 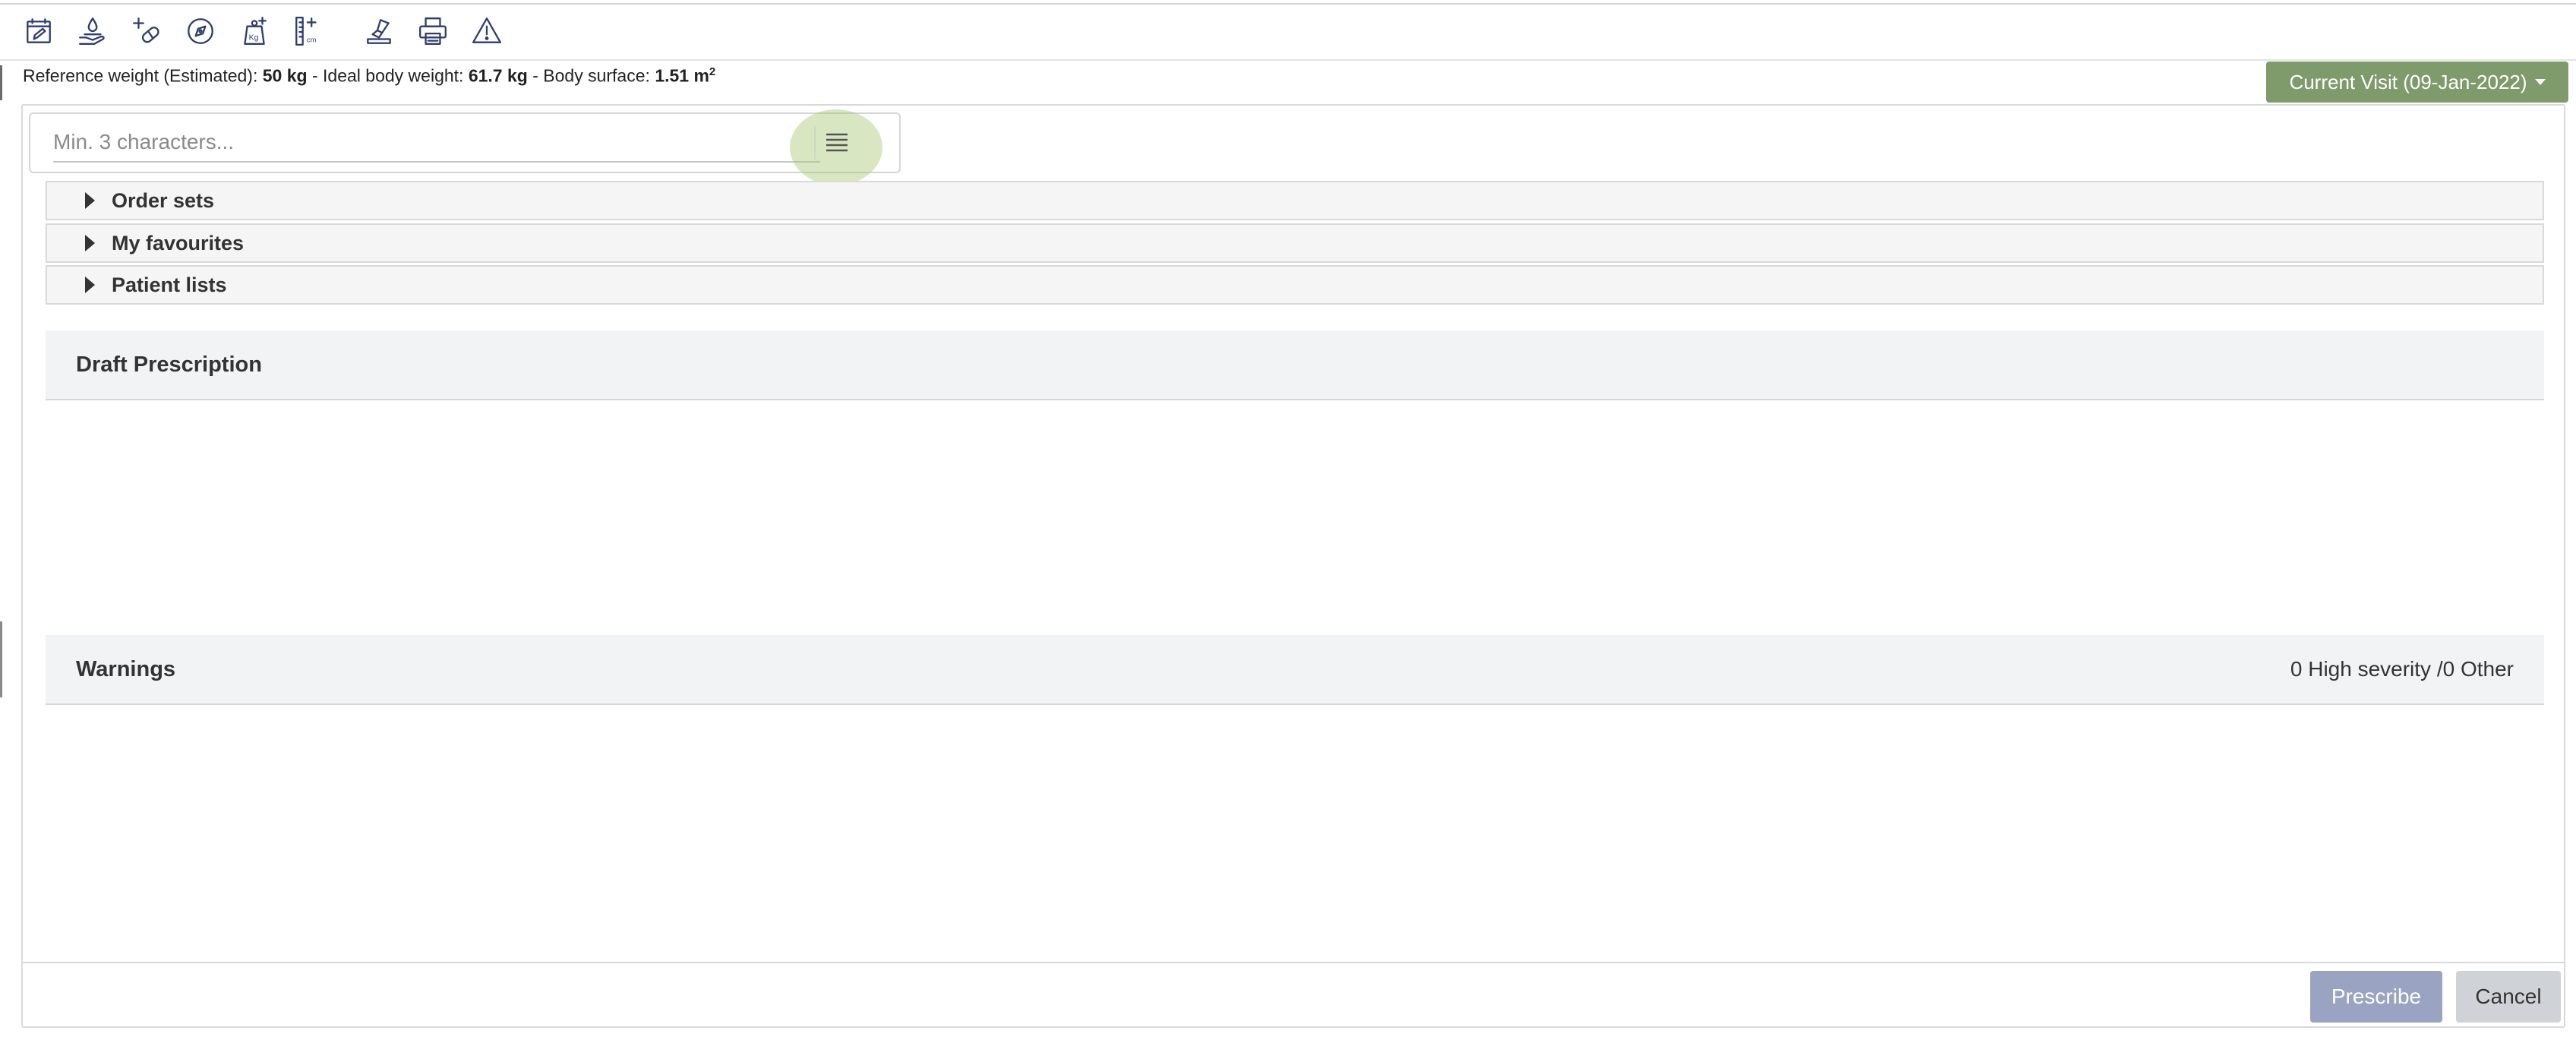 What do you see at coordinates (394, 75) in the screenshot?
I see `ideal-weight-label: Ideal body weight:` at bounding box center [394, 75].